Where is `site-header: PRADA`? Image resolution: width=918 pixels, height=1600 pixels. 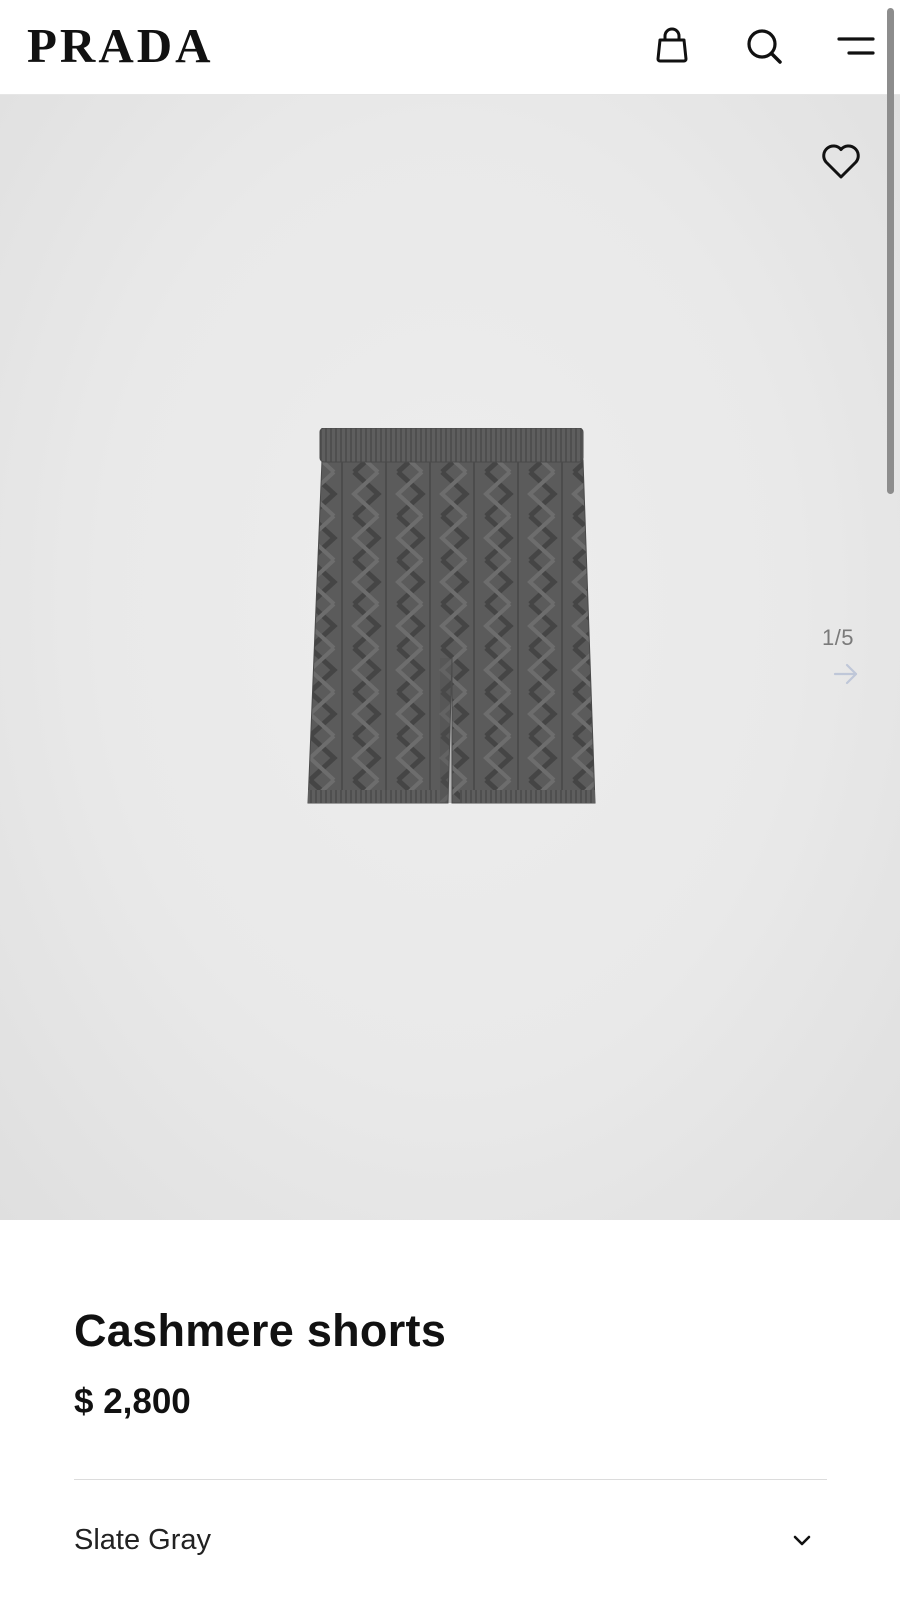 site-header: PRADA is located at coordinates (459, 47).